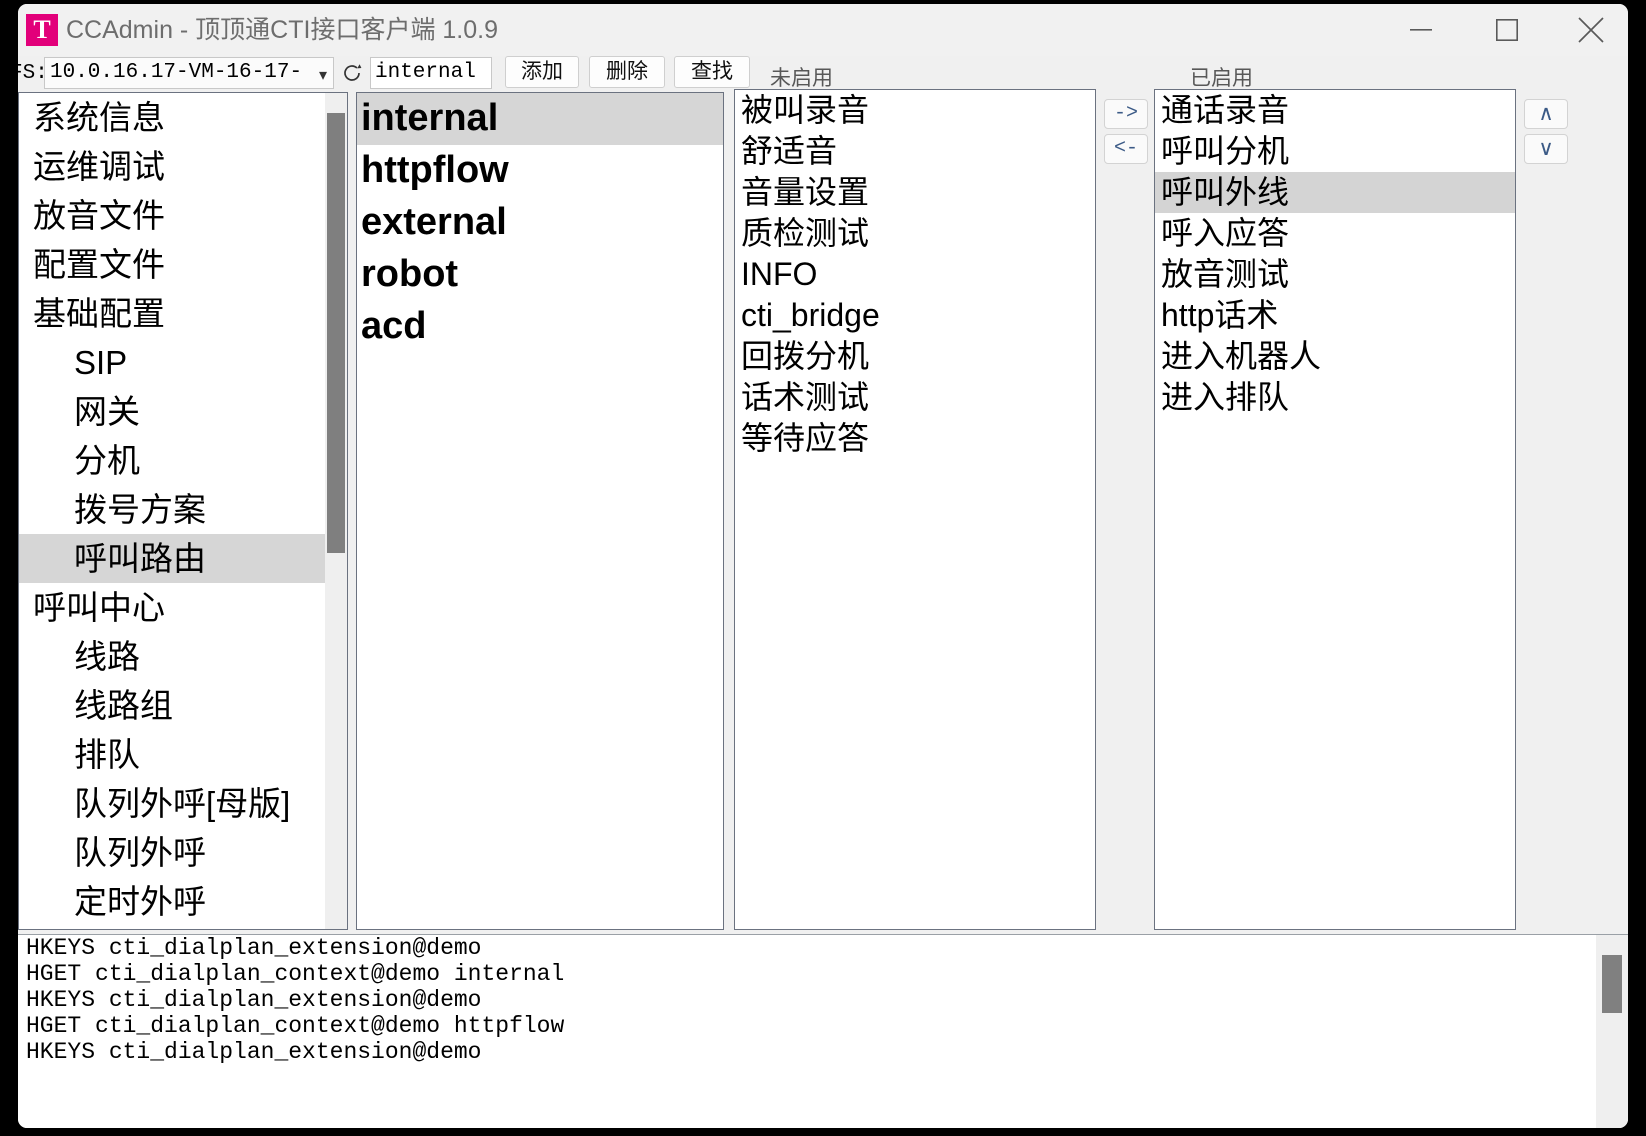 This screenshot has width=1646, height=1136. What do you see at coordinates (540, 275) in the screenshot?
I see `context-list-item: robot` at bounding box center [540, 275].